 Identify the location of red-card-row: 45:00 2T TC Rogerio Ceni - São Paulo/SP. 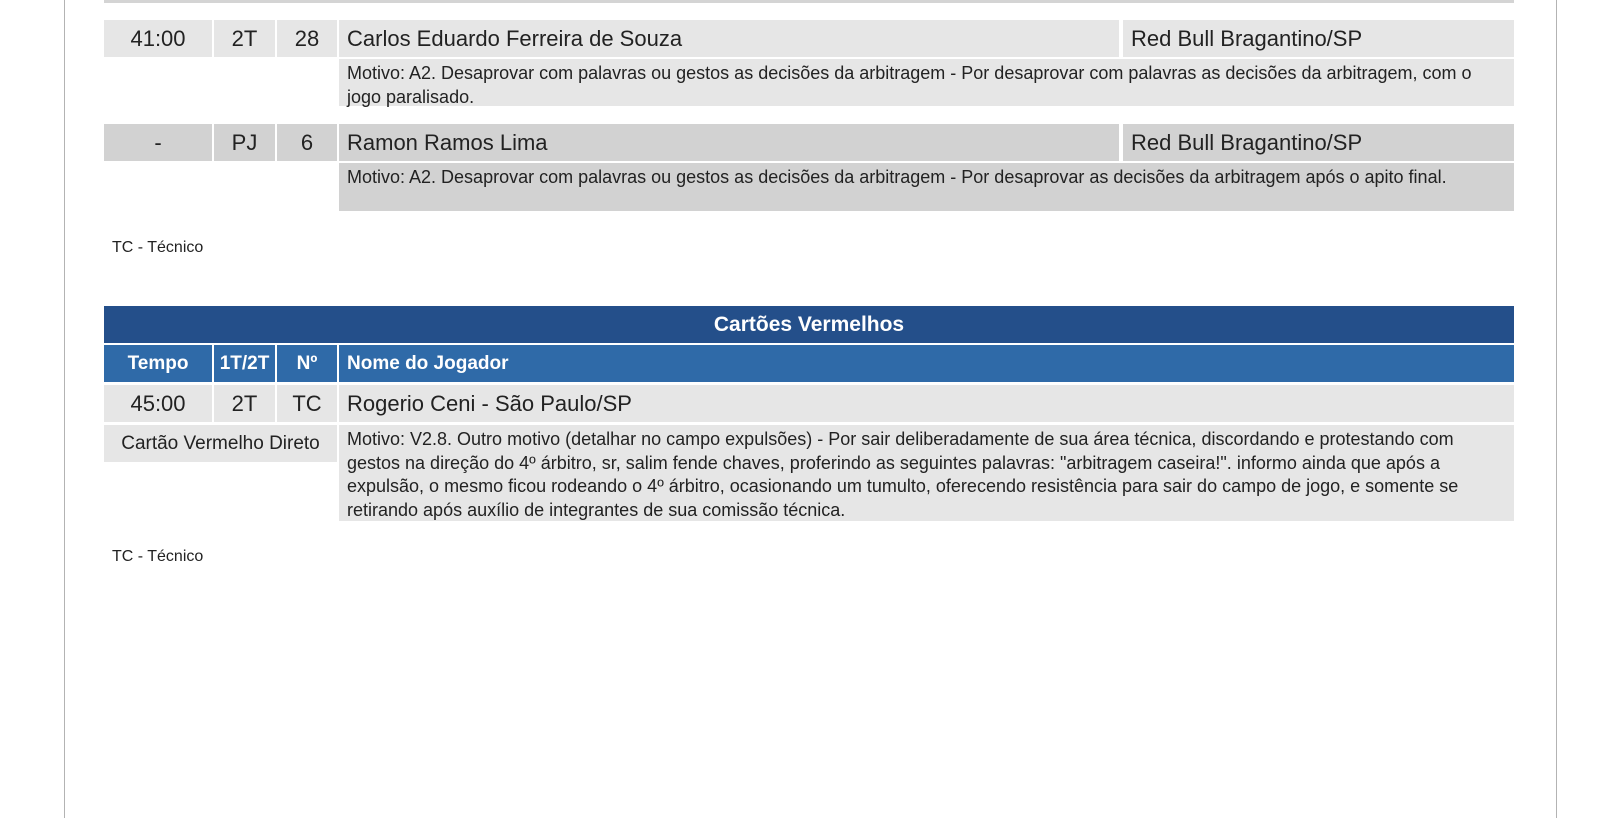
(809, 403).